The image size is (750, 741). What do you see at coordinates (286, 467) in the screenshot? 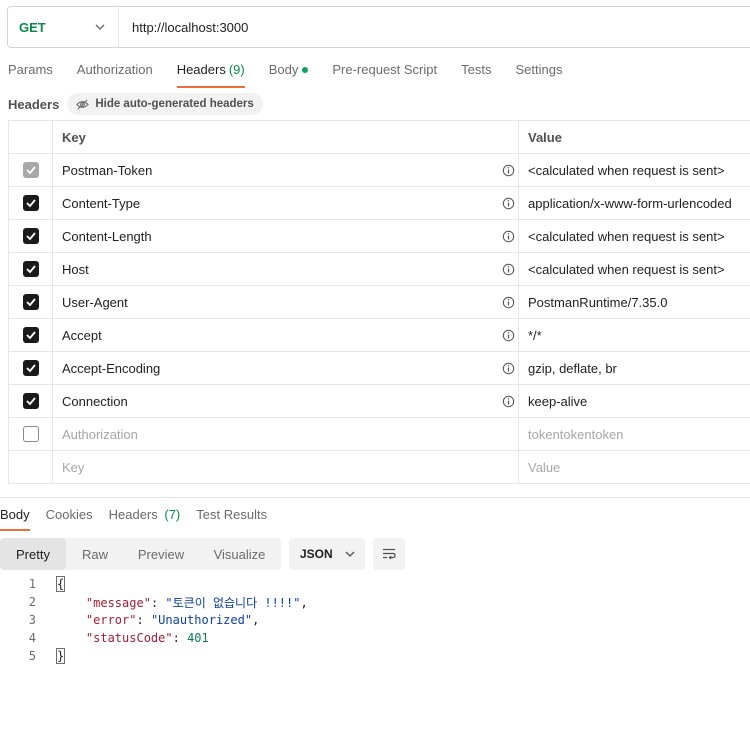
I see `new-key-input: Key` at bounding box center [286, 467].